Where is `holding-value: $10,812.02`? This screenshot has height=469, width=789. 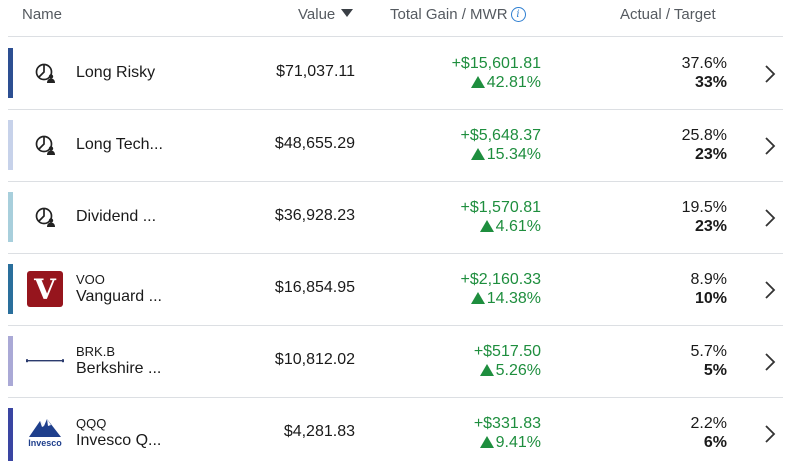
holding-value: $10,812.02 is located at coordinates (314, 359).